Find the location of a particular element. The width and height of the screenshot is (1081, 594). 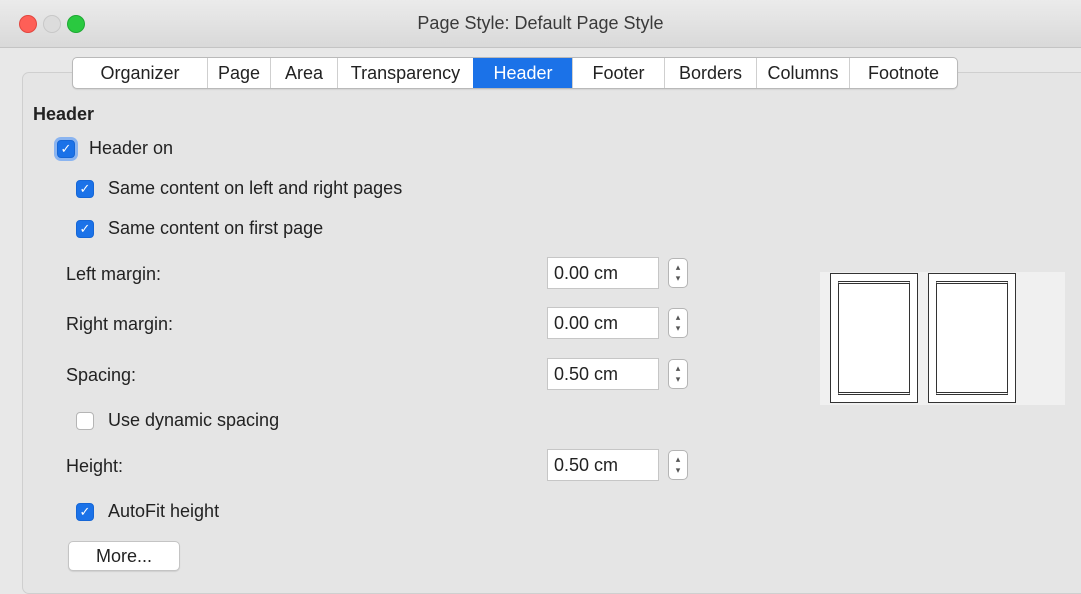

autofit-height-checkbox: ✓ is located at coordinates (85, 511).